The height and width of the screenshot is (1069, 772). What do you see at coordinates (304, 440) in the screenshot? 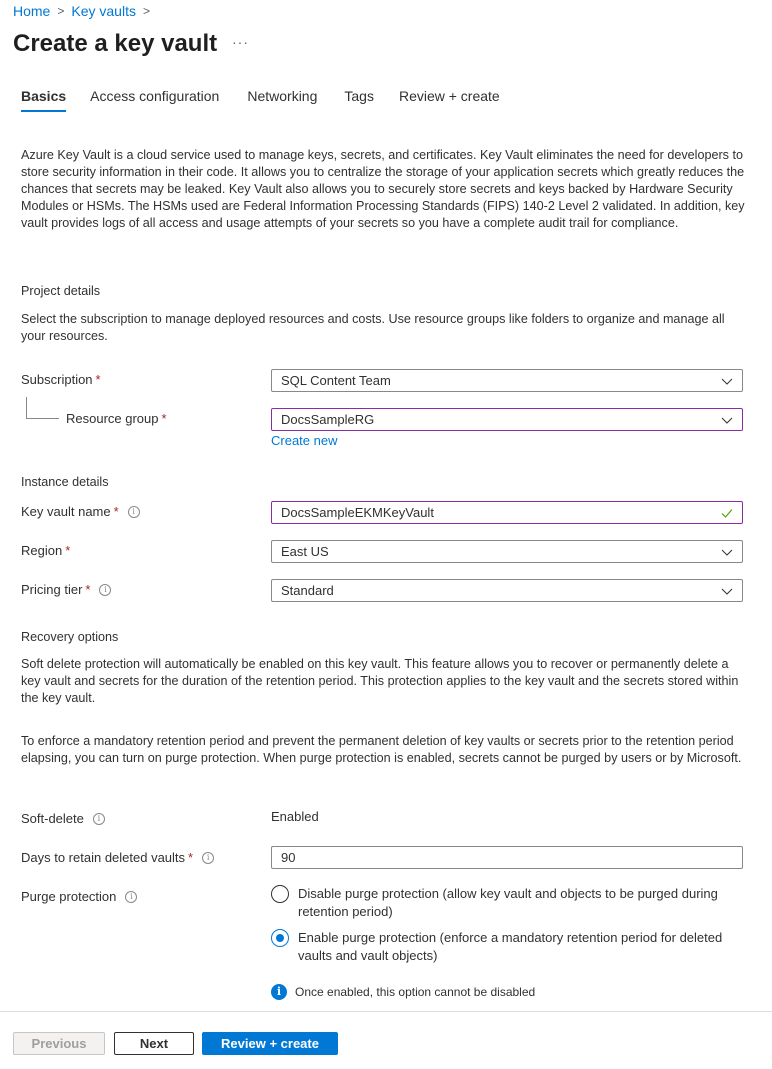
I see `create-new-link: Create new` at bounding box center [304, 440].